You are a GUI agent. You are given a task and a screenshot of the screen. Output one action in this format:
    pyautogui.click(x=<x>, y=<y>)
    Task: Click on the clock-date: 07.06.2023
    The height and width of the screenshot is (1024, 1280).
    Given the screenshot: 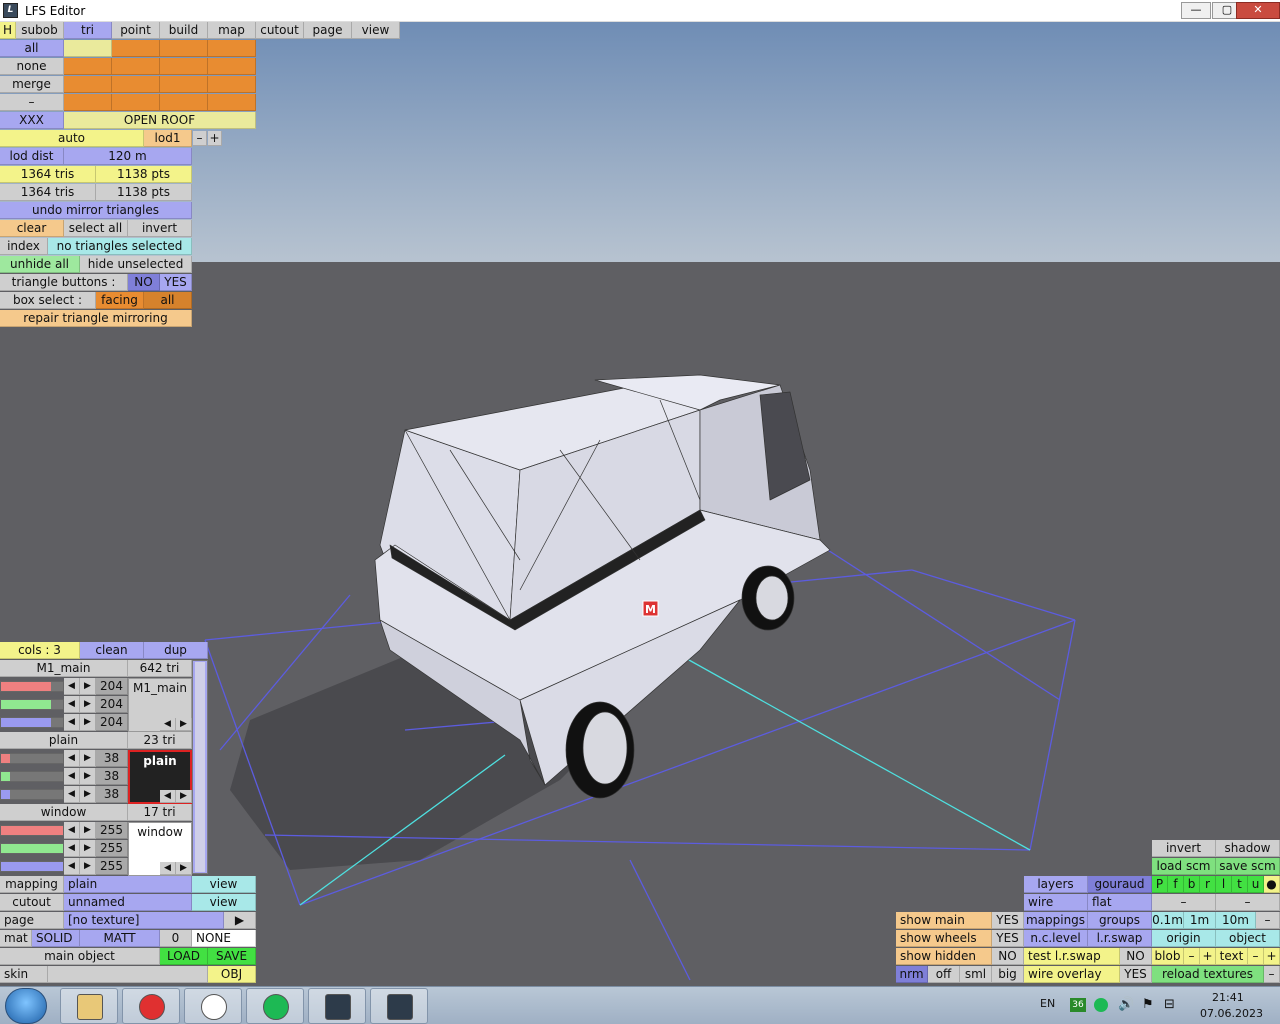 What is the action you would take?
    pyautogui.click(x=1231, y=1013)
    